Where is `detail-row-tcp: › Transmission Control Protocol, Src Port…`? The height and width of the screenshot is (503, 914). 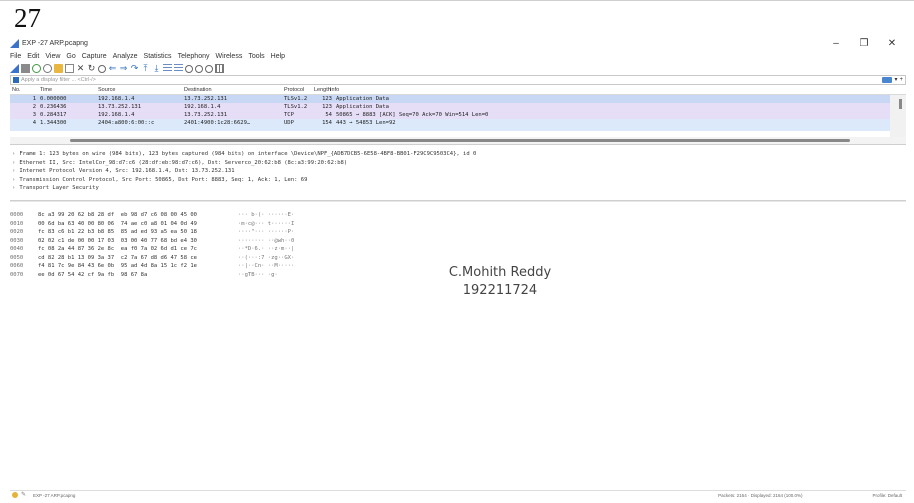 detail-row-tcp: › Transmission Control Protocol, Src Port… is located at coordinates (458, 181).